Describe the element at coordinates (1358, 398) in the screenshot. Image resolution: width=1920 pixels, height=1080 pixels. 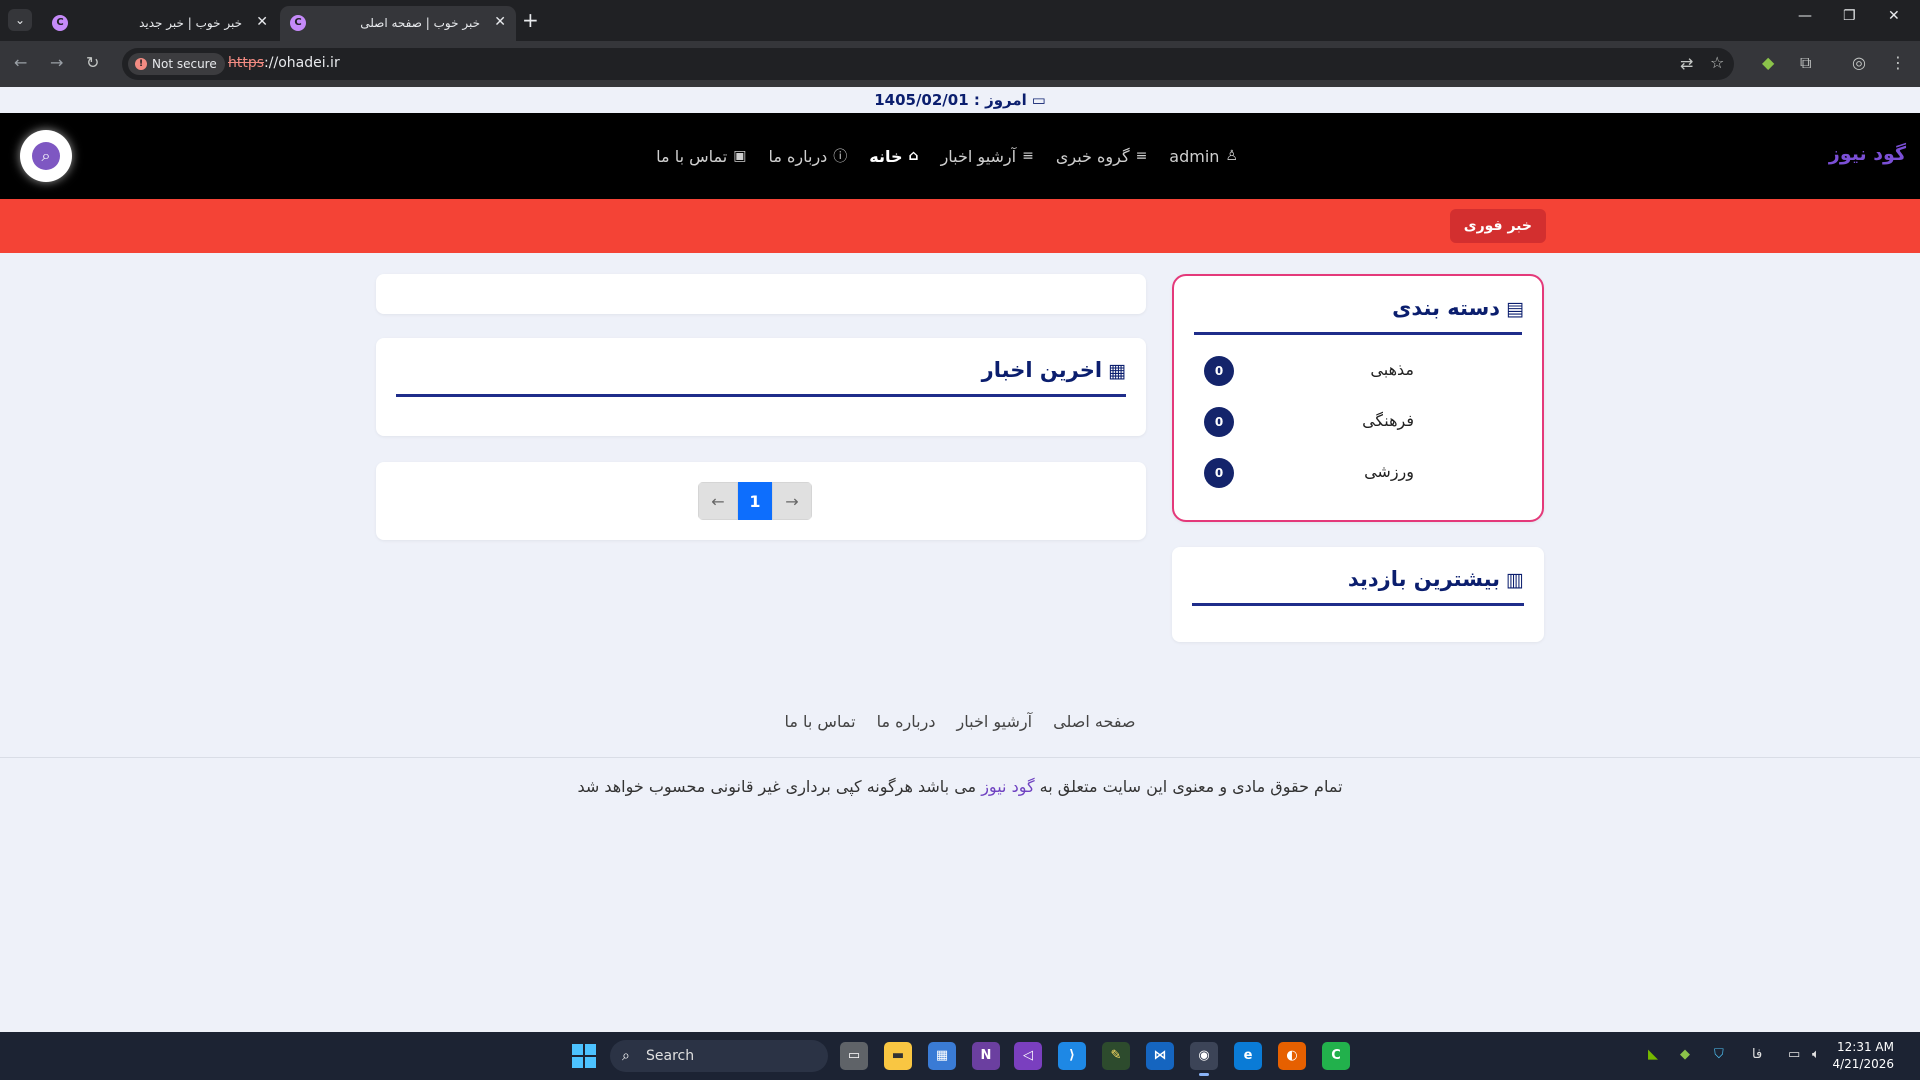
I see `categories-card: ▤دسته بندی مذهبی 0 فرهنگی 0 ورزشی 0` at that location.